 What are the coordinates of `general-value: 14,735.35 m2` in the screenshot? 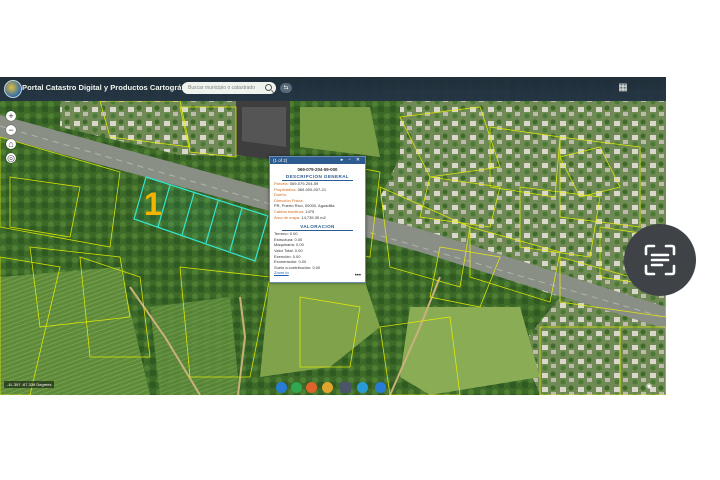 It's located at (313, 217).